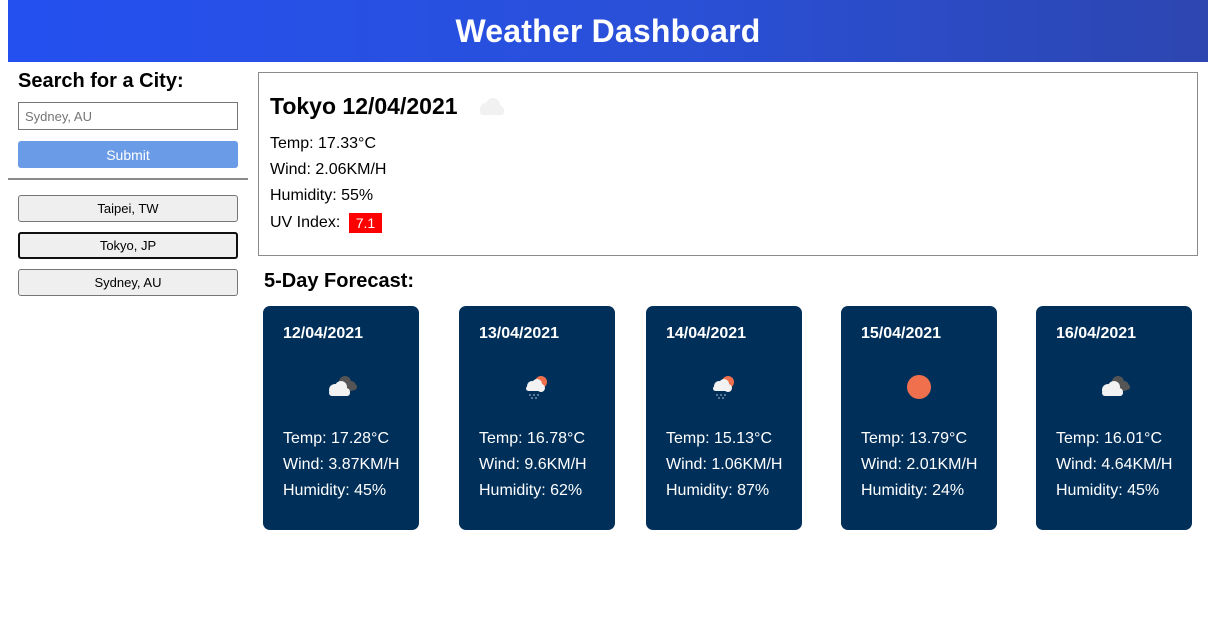  I want to click on submit-button: Submit, so click(128, 154).